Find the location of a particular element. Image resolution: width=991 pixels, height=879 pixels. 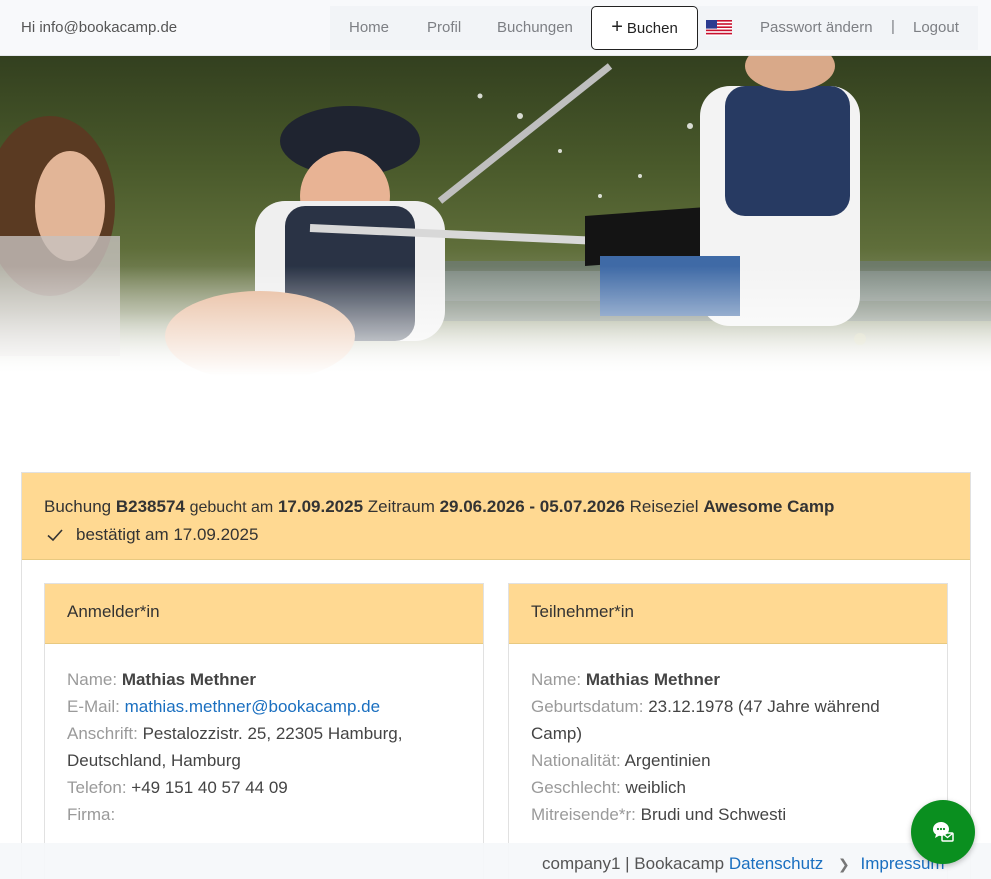

period-label: Zeitraum is located at coordinates (401, 506).